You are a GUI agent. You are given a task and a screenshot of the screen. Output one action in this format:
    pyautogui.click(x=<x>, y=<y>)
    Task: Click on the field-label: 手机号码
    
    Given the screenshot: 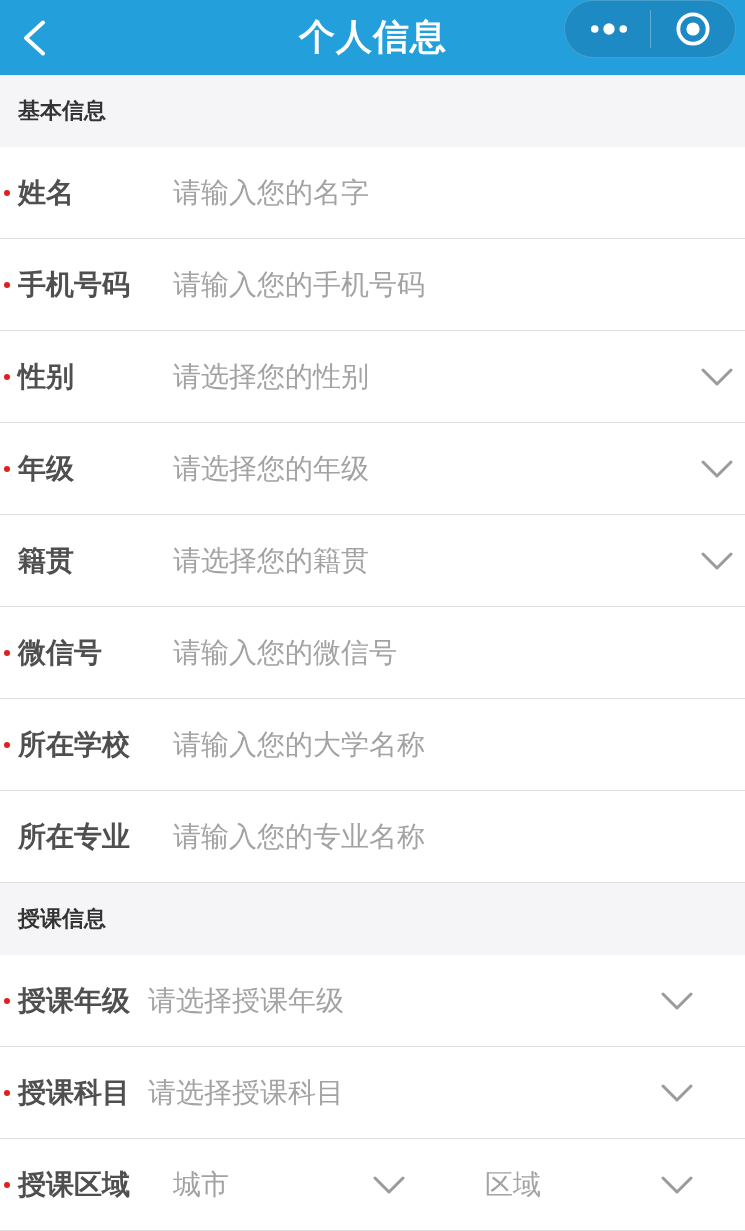 What is the action you would take?
    pyautogui.click(x=74, y=284)
    